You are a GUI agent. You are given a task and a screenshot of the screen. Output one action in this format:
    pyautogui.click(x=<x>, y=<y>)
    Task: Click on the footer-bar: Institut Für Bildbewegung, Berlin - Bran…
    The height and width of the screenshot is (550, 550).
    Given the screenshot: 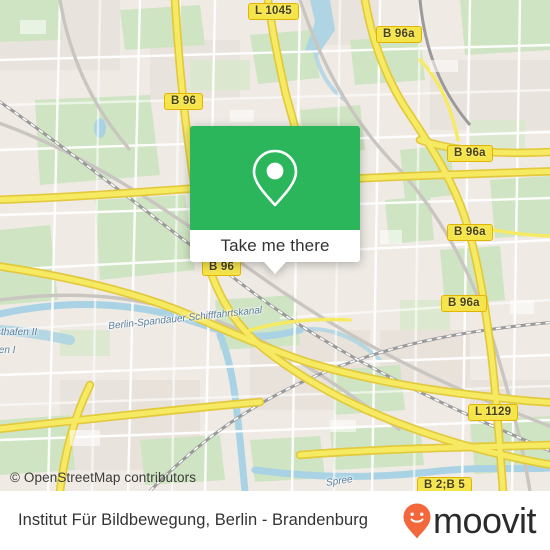 What is the action you would take?
    pyautogui.click(x=275, y=520)
    